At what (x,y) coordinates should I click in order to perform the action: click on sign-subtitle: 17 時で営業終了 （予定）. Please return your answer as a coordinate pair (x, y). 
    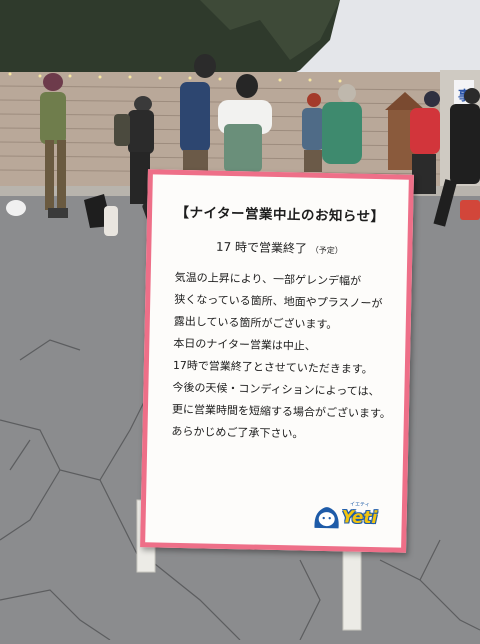
    Looking at the image, I should click on (279, 247).